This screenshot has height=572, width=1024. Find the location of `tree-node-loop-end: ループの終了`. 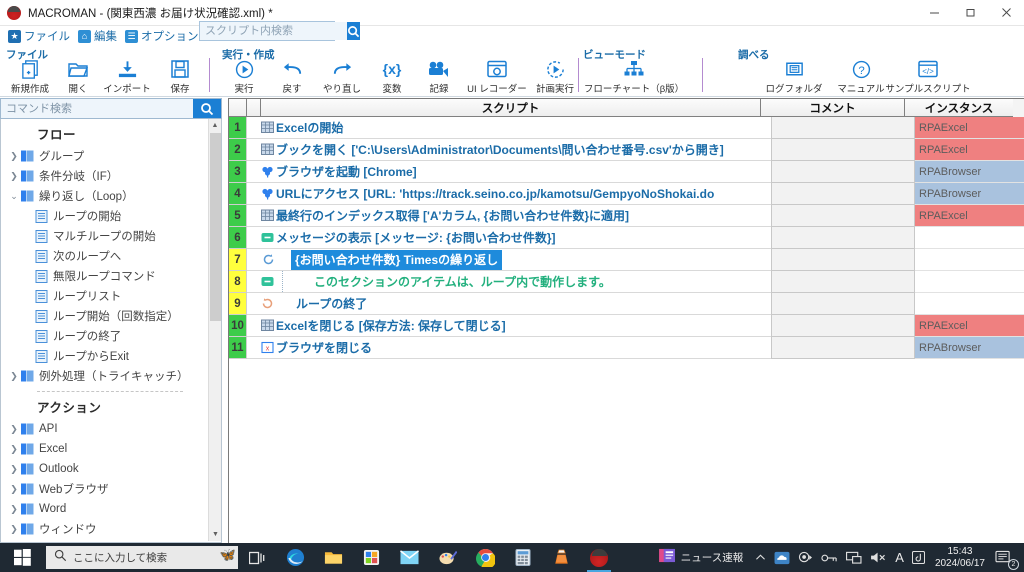

tree-node-loop-end: ループの終了 is located at coordinates (105, 336).